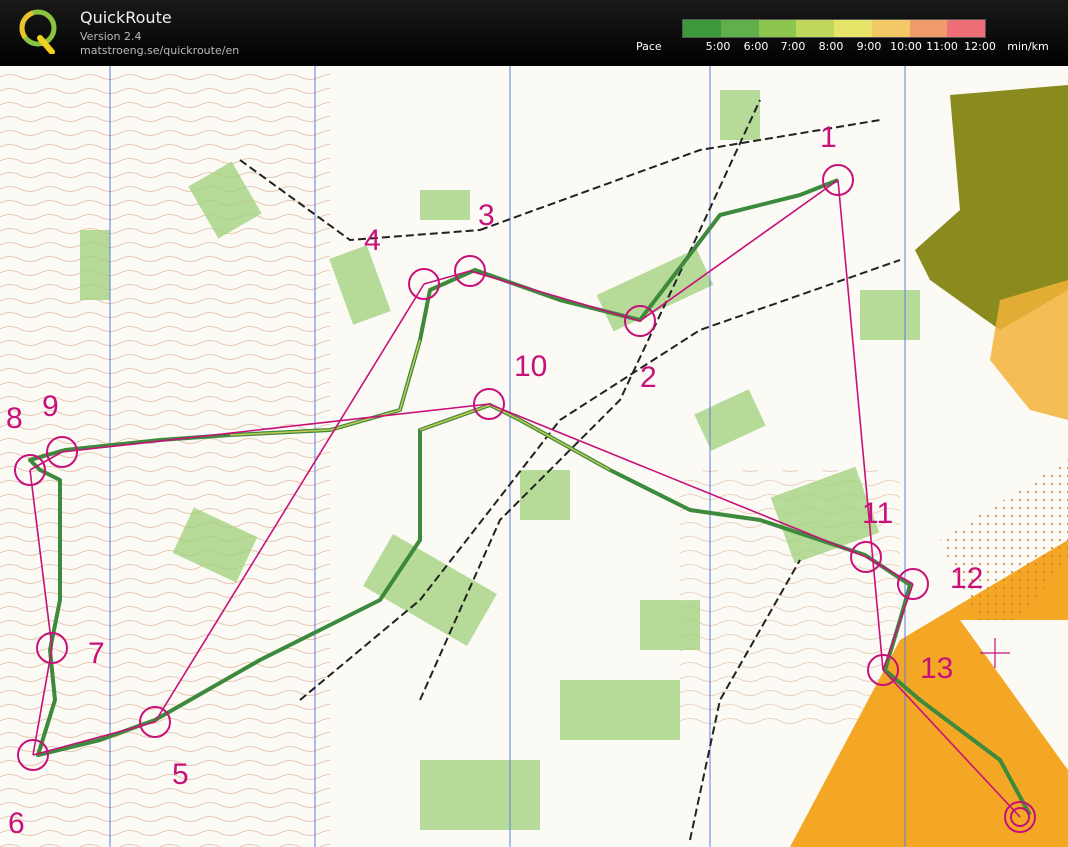 The image size is (1068, 847). What do you see at coordinates (648, 377) in the screenshot?
I see `control-2-label: 2` at bounding box center [648, 377].